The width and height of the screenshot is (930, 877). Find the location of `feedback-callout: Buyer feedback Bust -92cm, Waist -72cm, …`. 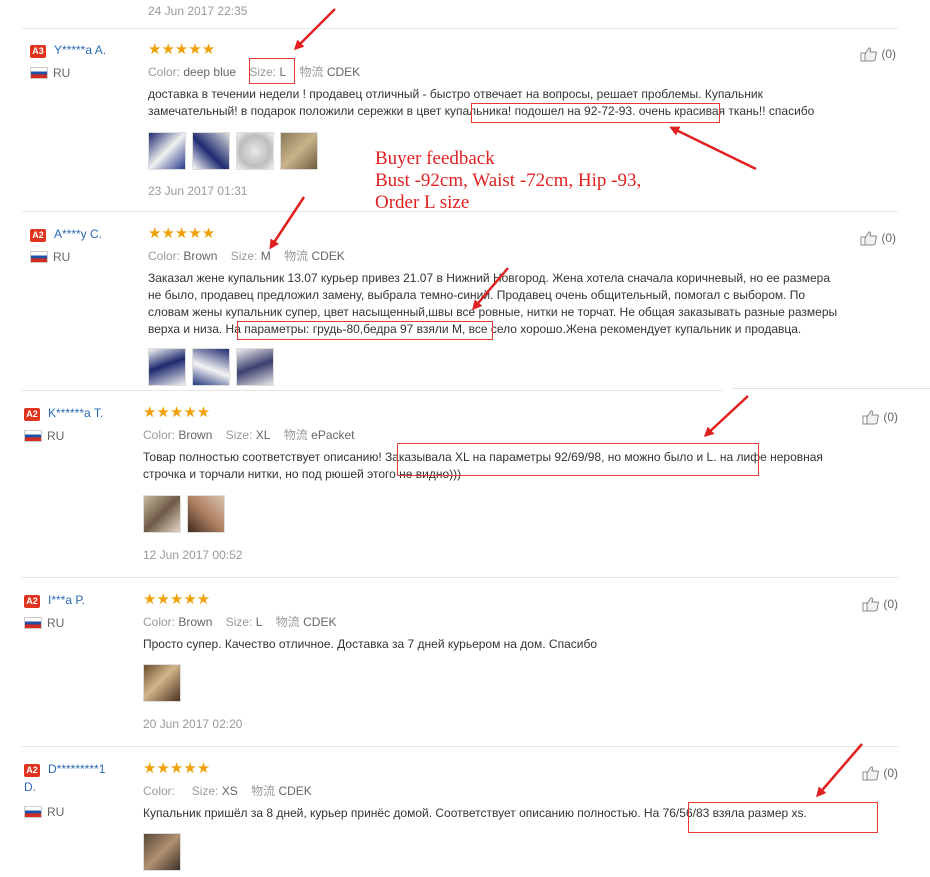

feedback-callout: Buyer feedback Bust -92cm, Waist -72cm, … is located at coordinates (508, 180).